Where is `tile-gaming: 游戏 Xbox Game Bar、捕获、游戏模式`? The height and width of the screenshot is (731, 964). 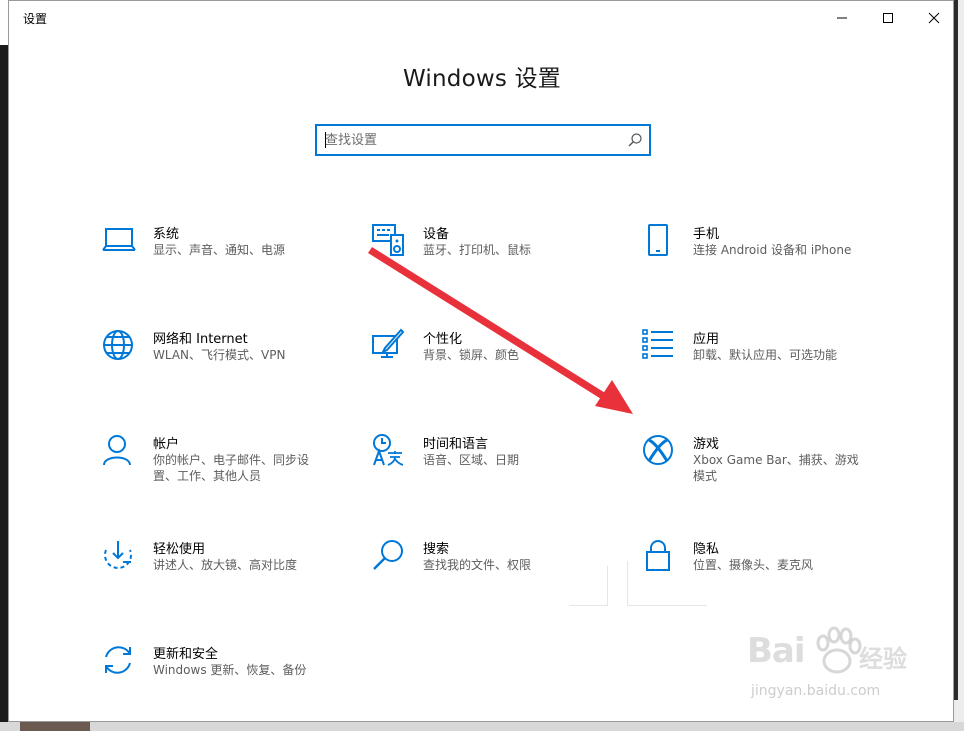
tile-gaming: 游戏 Xbox Game Bar、捕获、游戏模式 is located at coordinates (771, 468).